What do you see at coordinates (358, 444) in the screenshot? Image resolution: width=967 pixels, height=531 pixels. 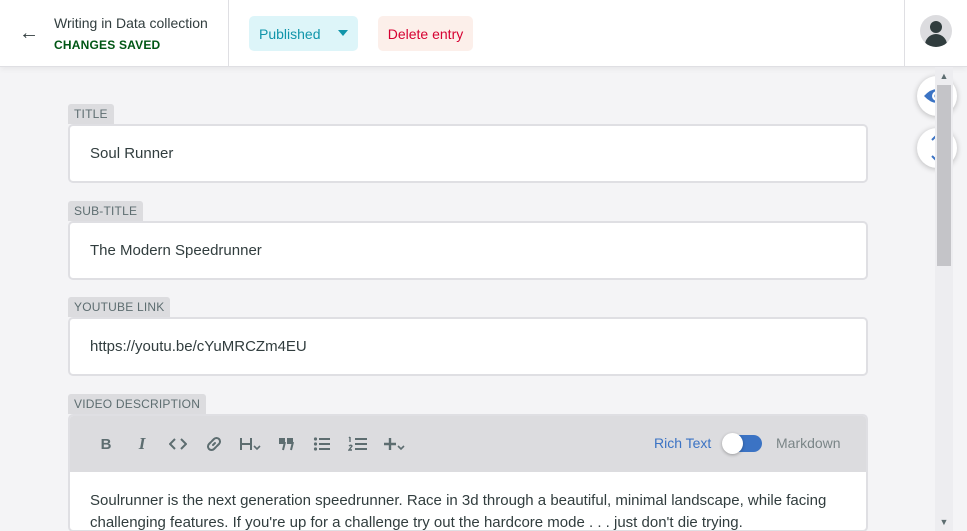 I see `numbered-list-icon` at bounding box center [358, 444].